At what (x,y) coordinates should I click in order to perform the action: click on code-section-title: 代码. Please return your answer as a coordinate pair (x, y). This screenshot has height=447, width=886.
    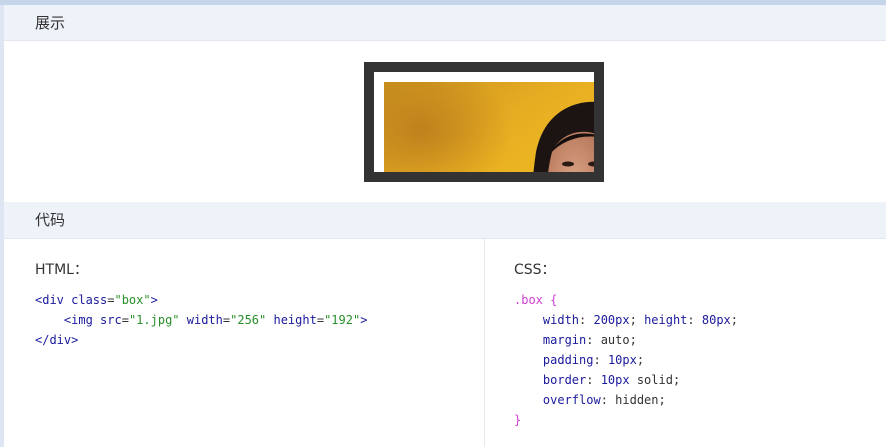
    Looking at the image, I should click on (50, 220).